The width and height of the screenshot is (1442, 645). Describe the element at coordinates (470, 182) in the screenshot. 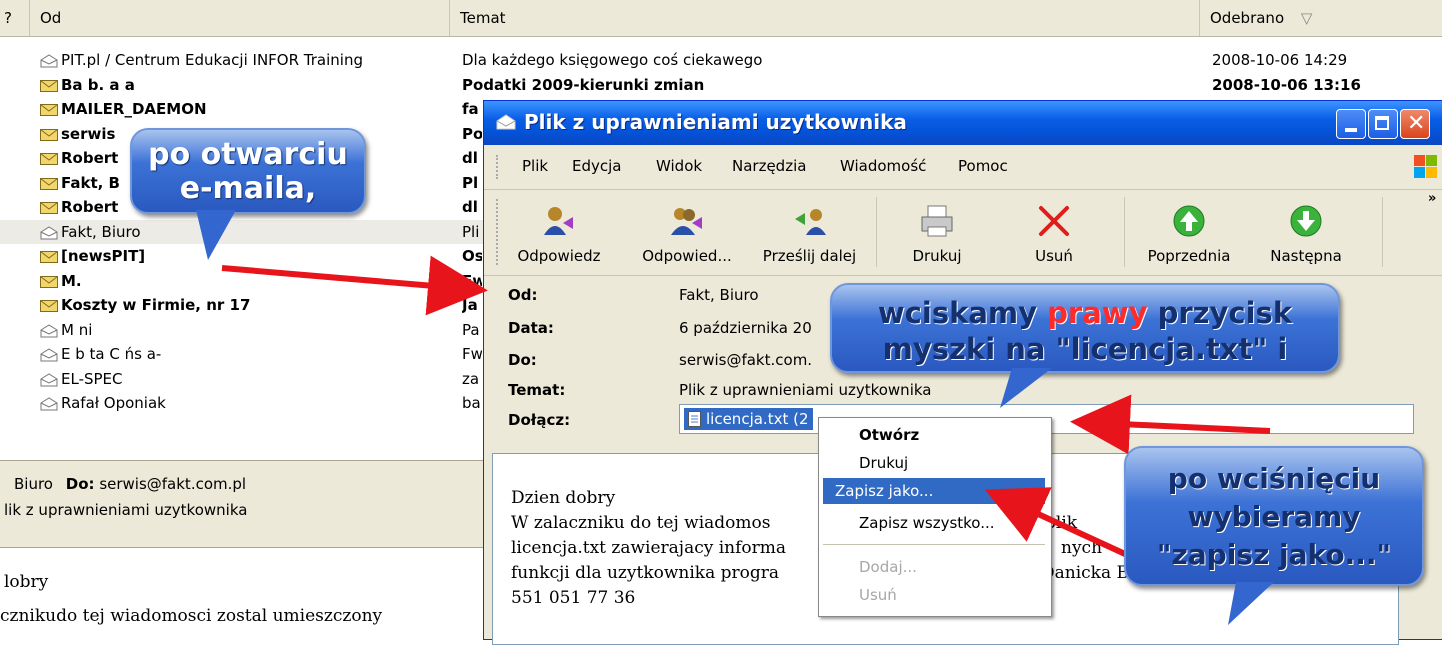

I see `row-subject: Pl` at that location.